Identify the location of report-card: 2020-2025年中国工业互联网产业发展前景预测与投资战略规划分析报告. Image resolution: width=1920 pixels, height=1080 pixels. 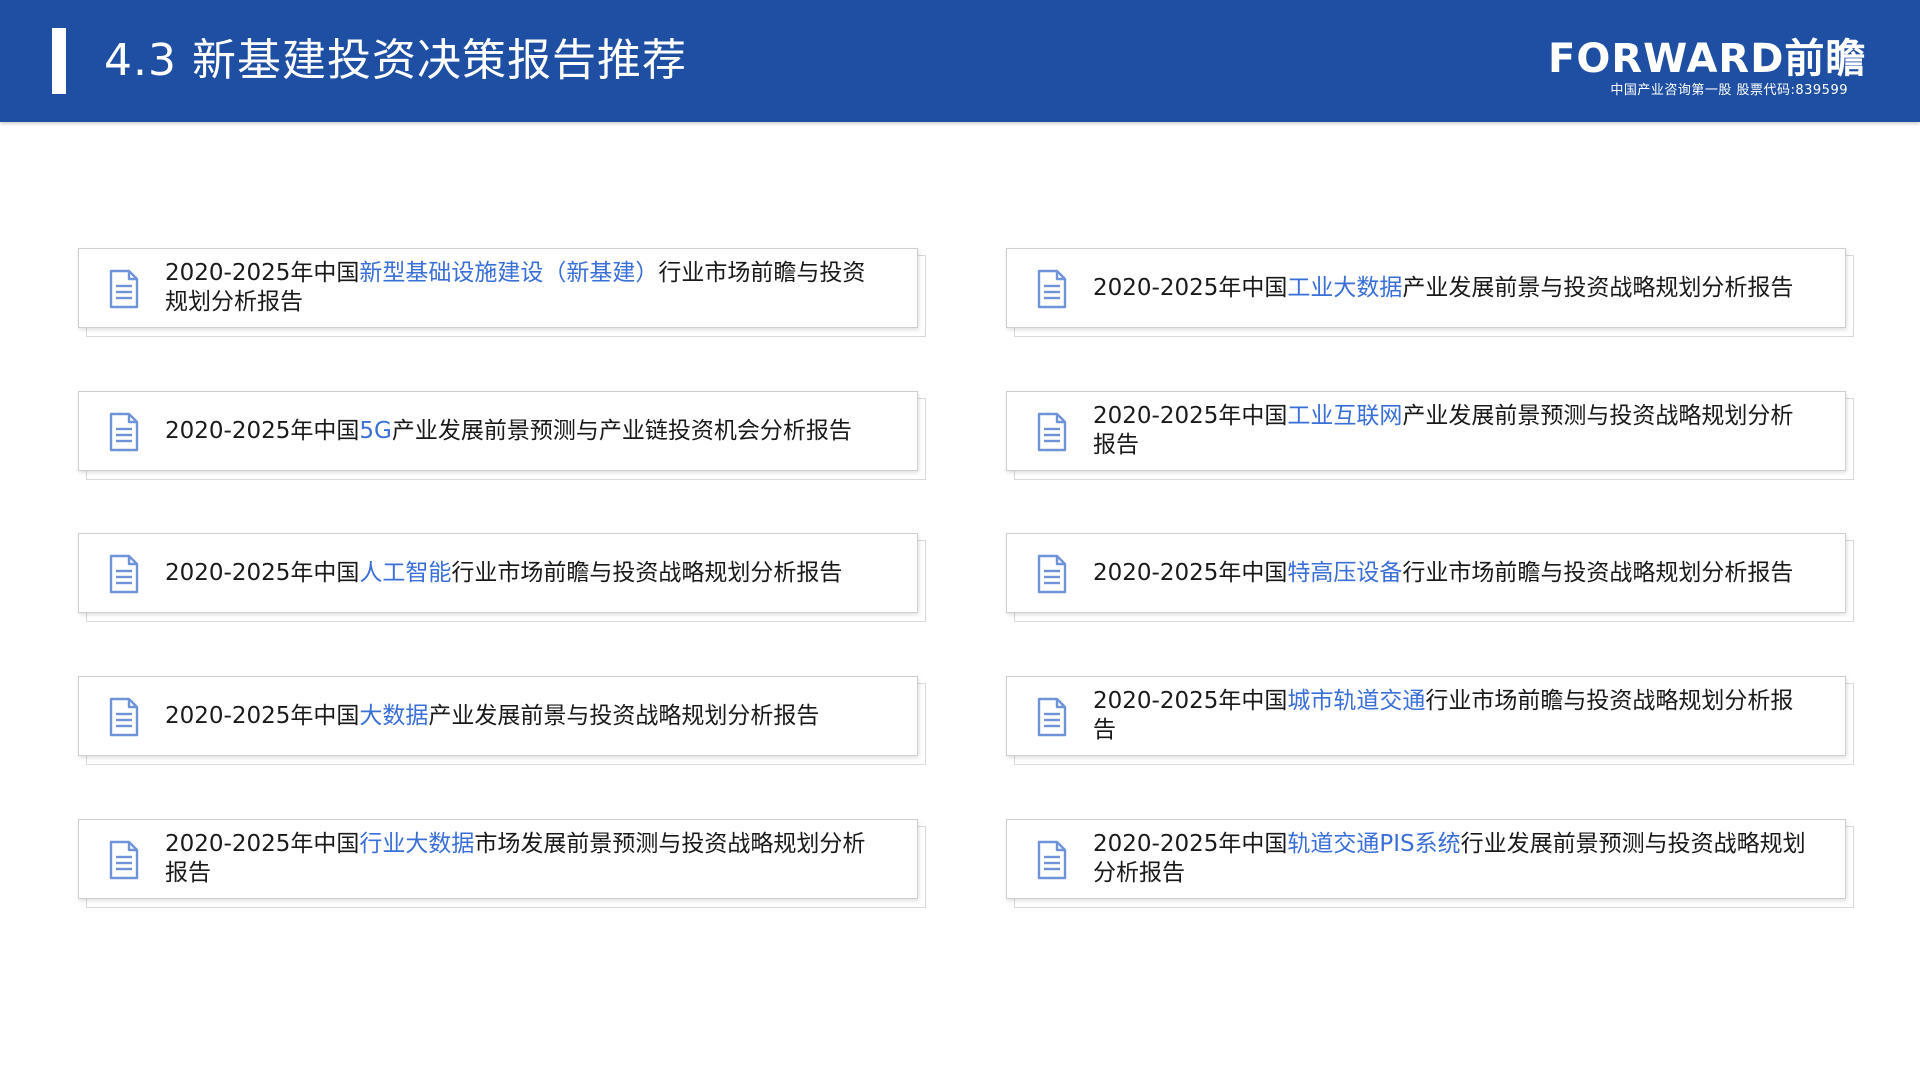
(1430, 435).